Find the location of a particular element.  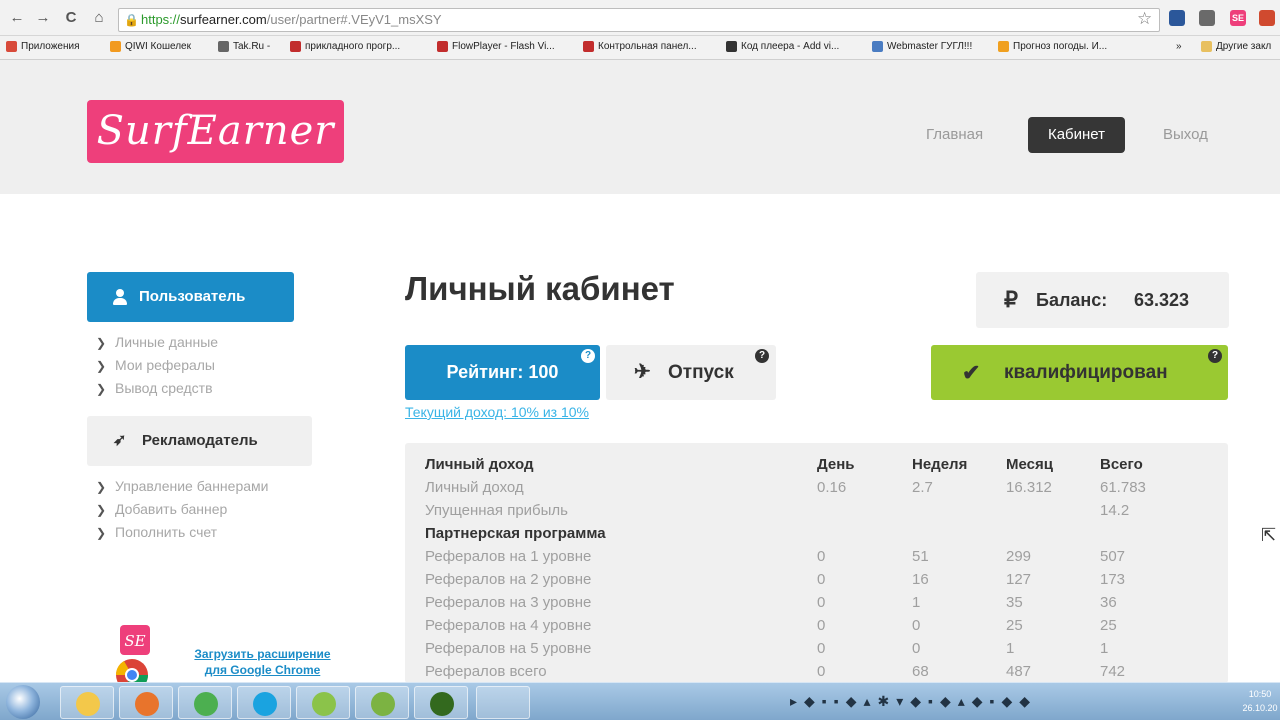

mouse-cursor-icon: ⇱ is located at coordinates (1269, 535).